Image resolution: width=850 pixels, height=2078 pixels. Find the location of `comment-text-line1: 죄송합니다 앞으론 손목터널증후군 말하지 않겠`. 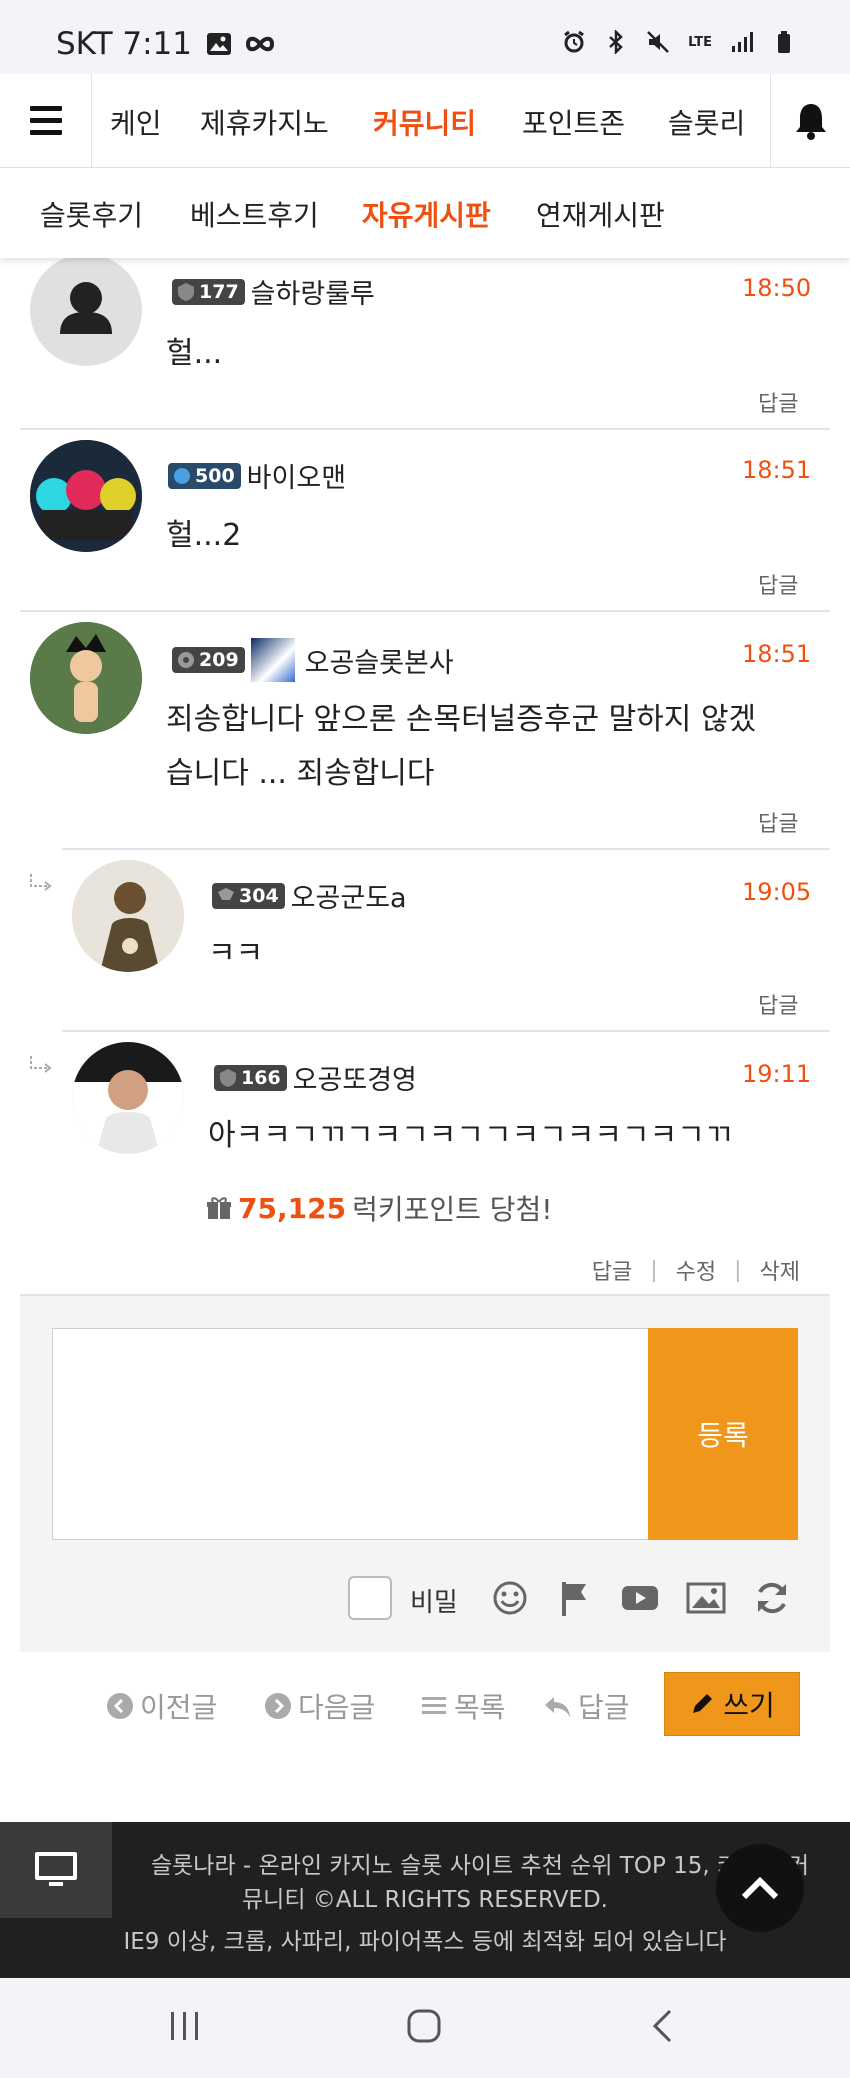

comment-text-line1: 죄송합니다 앞으론 손목터널증후군 말하지 않겠 is located at coordinates (461, 719).